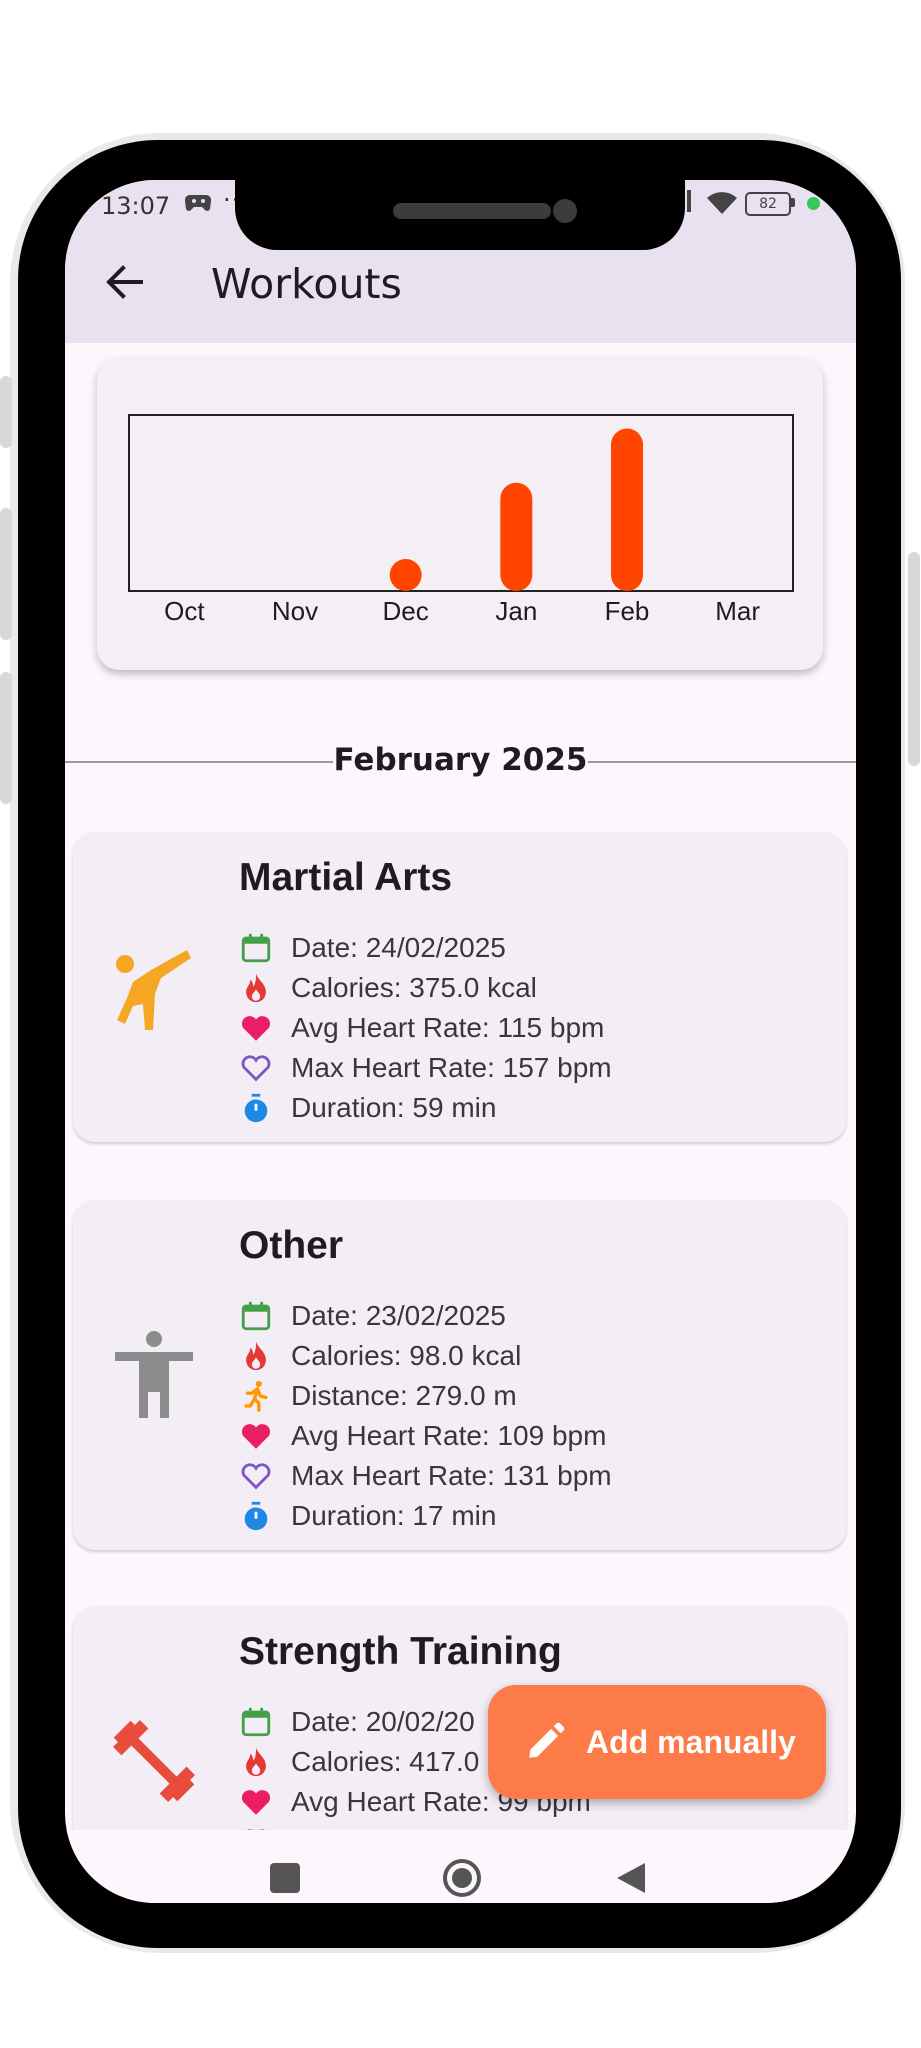  I want to click on workout-title: Strength Training, so click(400, 1651).